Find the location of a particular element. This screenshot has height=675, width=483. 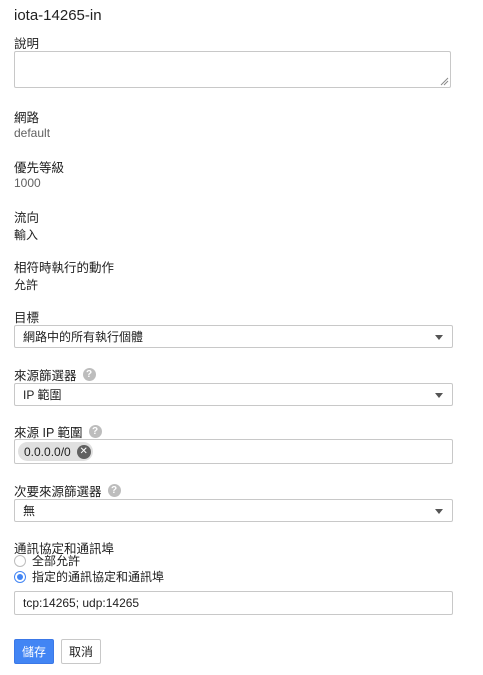

source-filter-label-text: 來源篩選器 is located at coordinates (45, 376).